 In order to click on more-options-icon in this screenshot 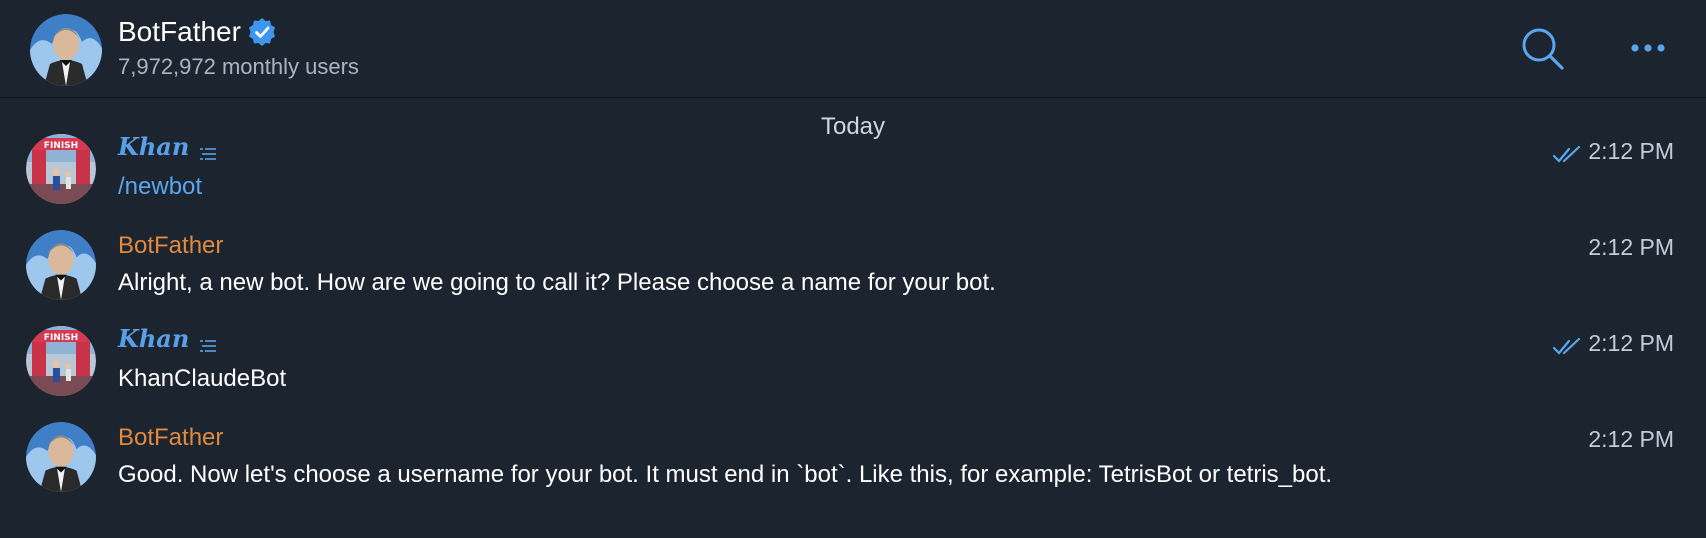, I will do `click(1648, 48)`.